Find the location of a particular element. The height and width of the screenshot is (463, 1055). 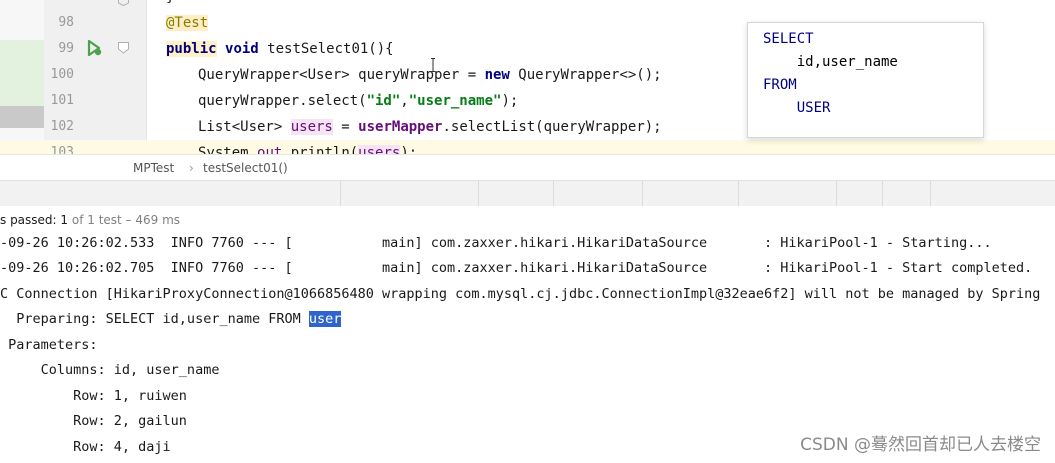

code-token: testSelect01(){ is located at coordinates (326, 49).